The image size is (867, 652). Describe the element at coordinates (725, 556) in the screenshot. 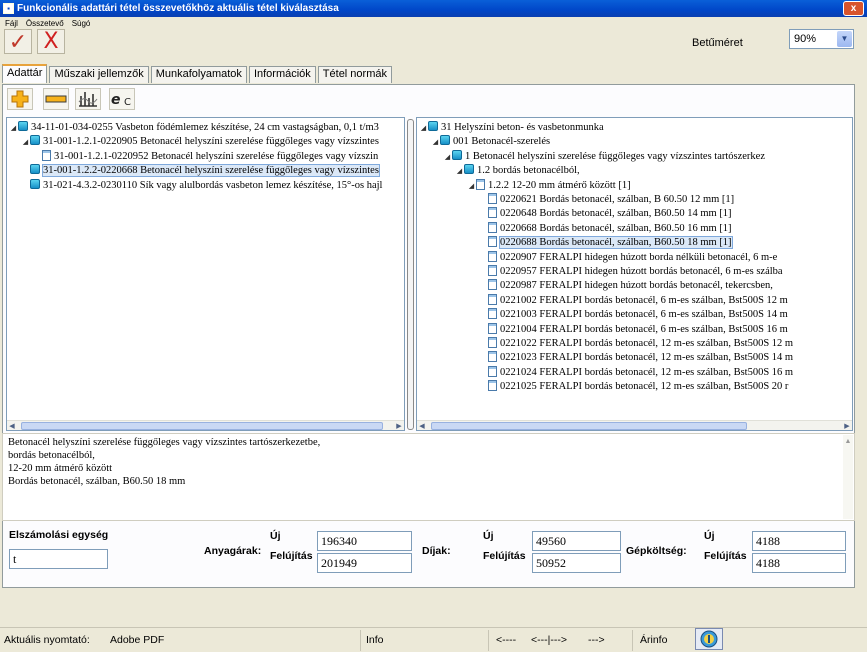

I see `machine-renew-label: Felújítás` at that location.